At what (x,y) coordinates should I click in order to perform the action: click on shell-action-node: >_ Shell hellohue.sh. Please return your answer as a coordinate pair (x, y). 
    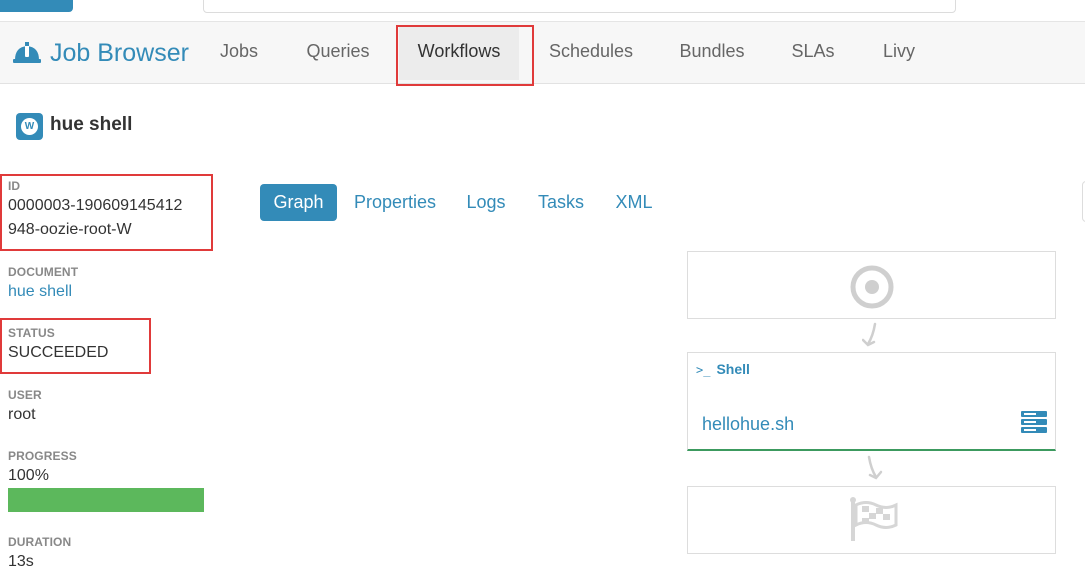
    Looking at the image, I should click on (871, 401).